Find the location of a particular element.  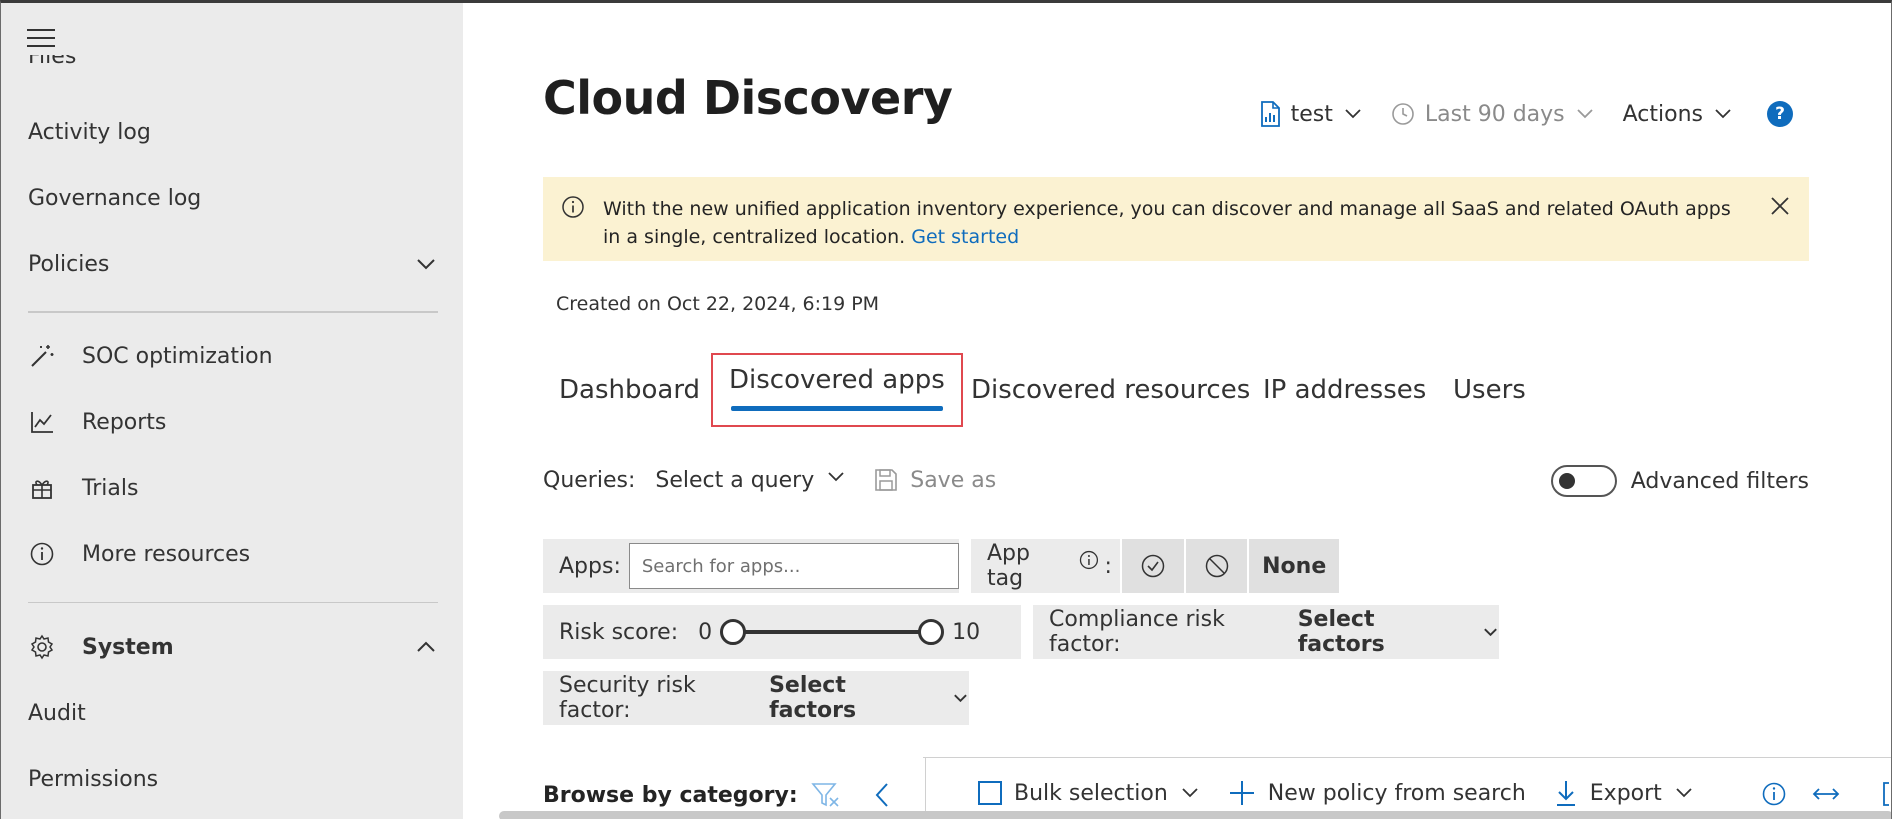

app-tag-label: App tag is located at coordinates (1008, 566).